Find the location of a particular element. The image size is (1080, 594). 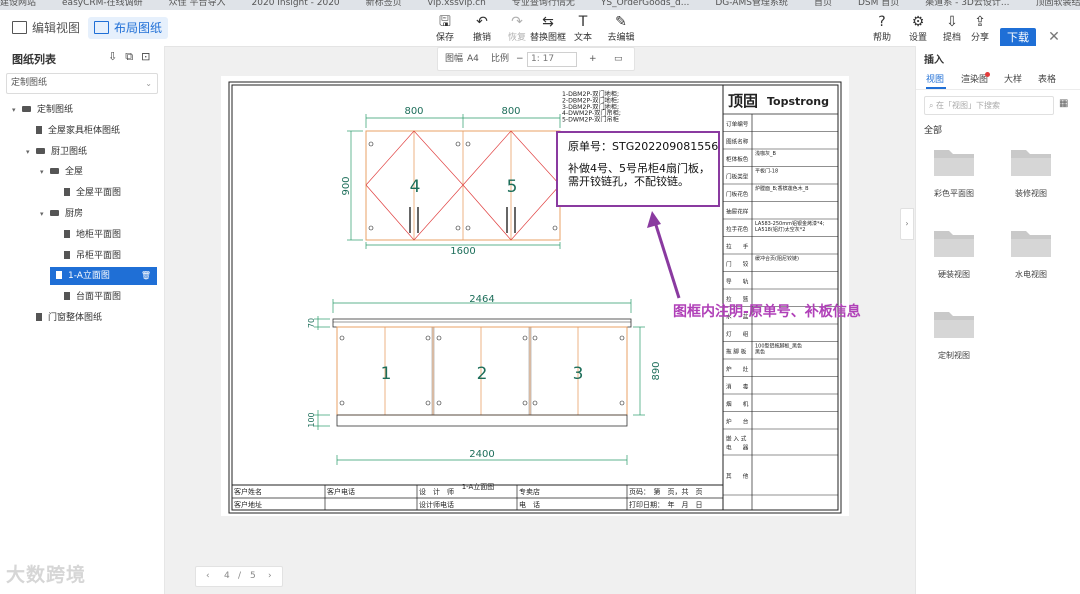

text-button: T 文本 is located at coordinates (583, 28).